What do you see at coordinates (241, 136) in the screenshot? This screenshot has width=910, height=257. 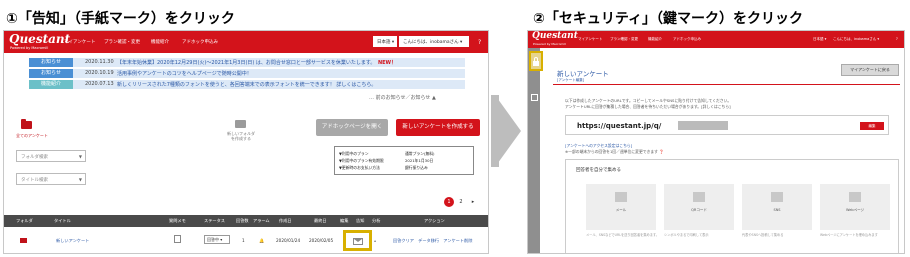 I see `new-folder-label: 新しいフォルダを作成する` at bounding box center [241, 136].